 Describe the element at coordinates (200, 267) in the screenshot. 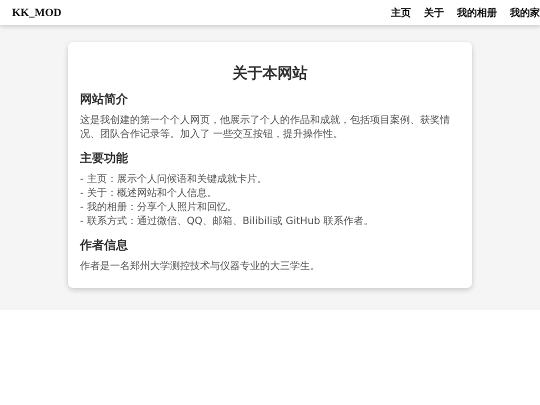

I see `body-text: 作者是一名郑州大学测控技术与仪器专业的大三学生。` at that location.